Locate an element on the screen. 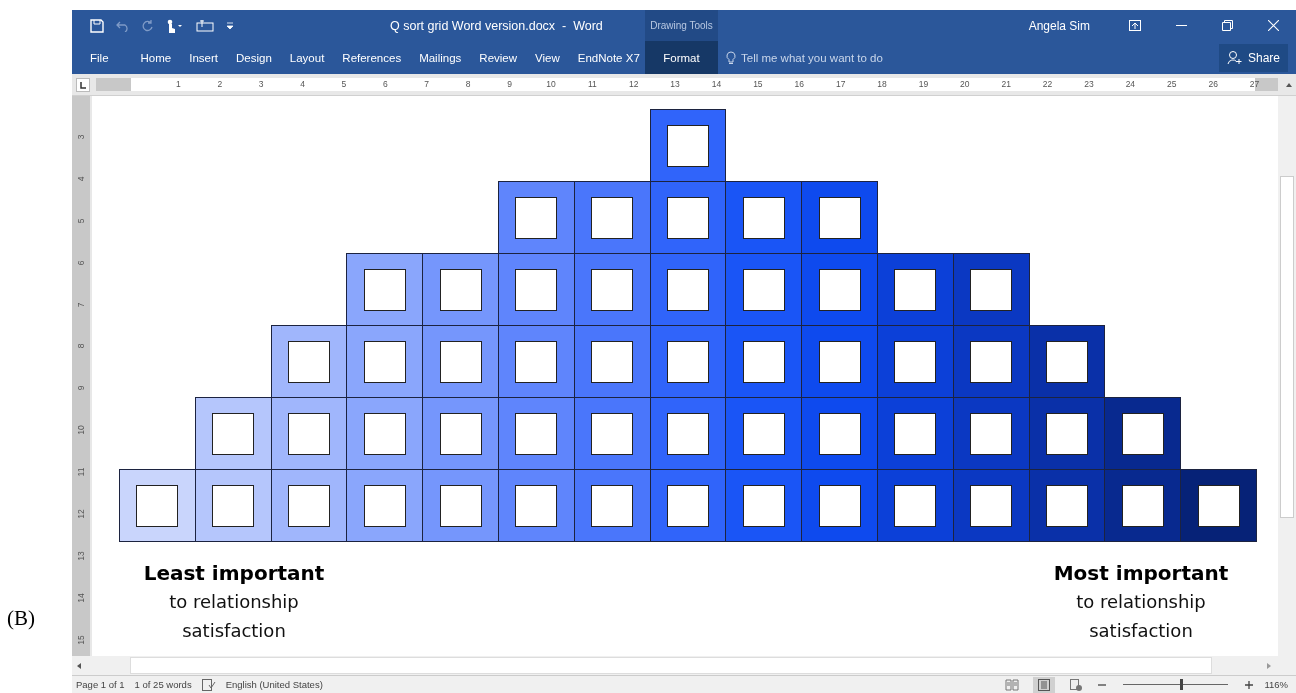 Image resolution: width=1296 pixels, height=693 pixels. web-view-icon is located at coordinates (1076, 684).